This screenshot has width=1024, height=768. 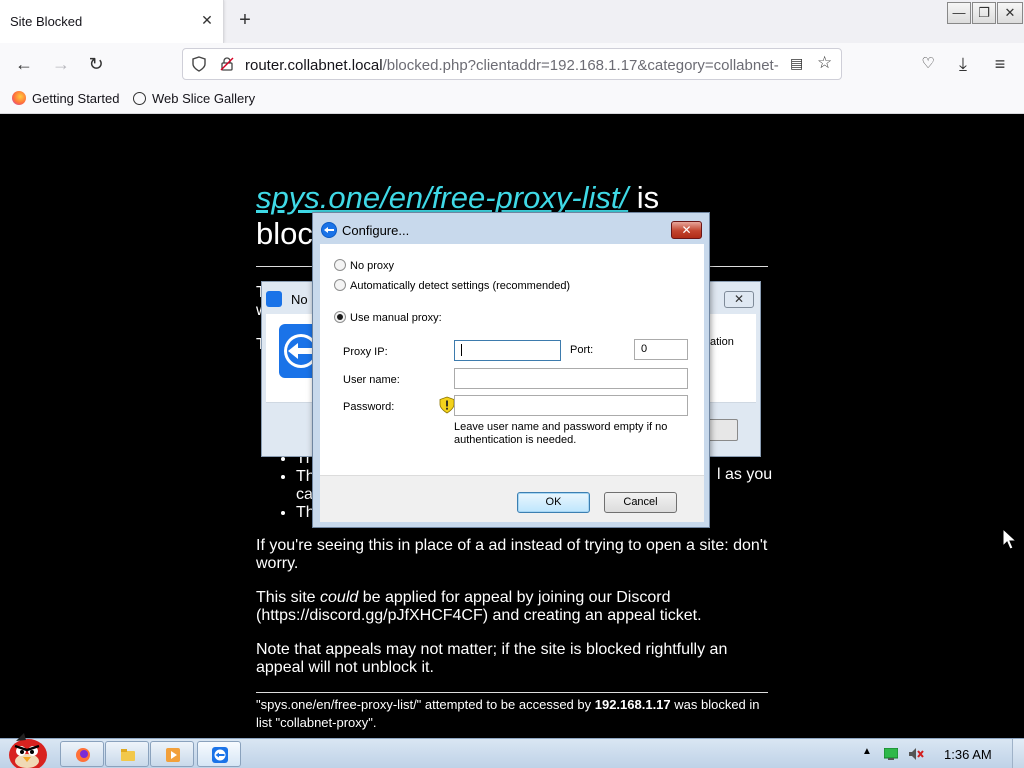 I want to click on shield-tracking-icon, so click(x=199, y=64).